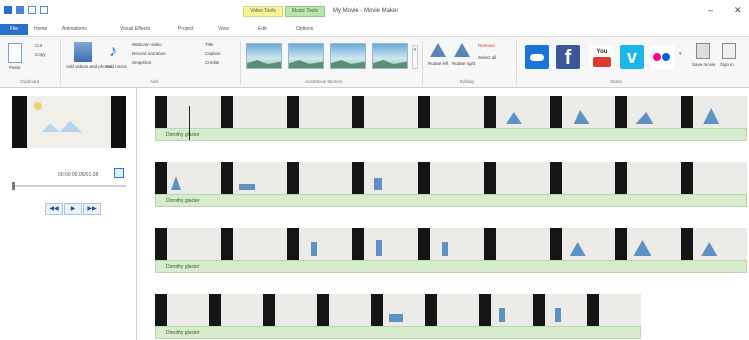 The image size is (749, 340). I want to click on minimize-button: –, so click(710, 10).